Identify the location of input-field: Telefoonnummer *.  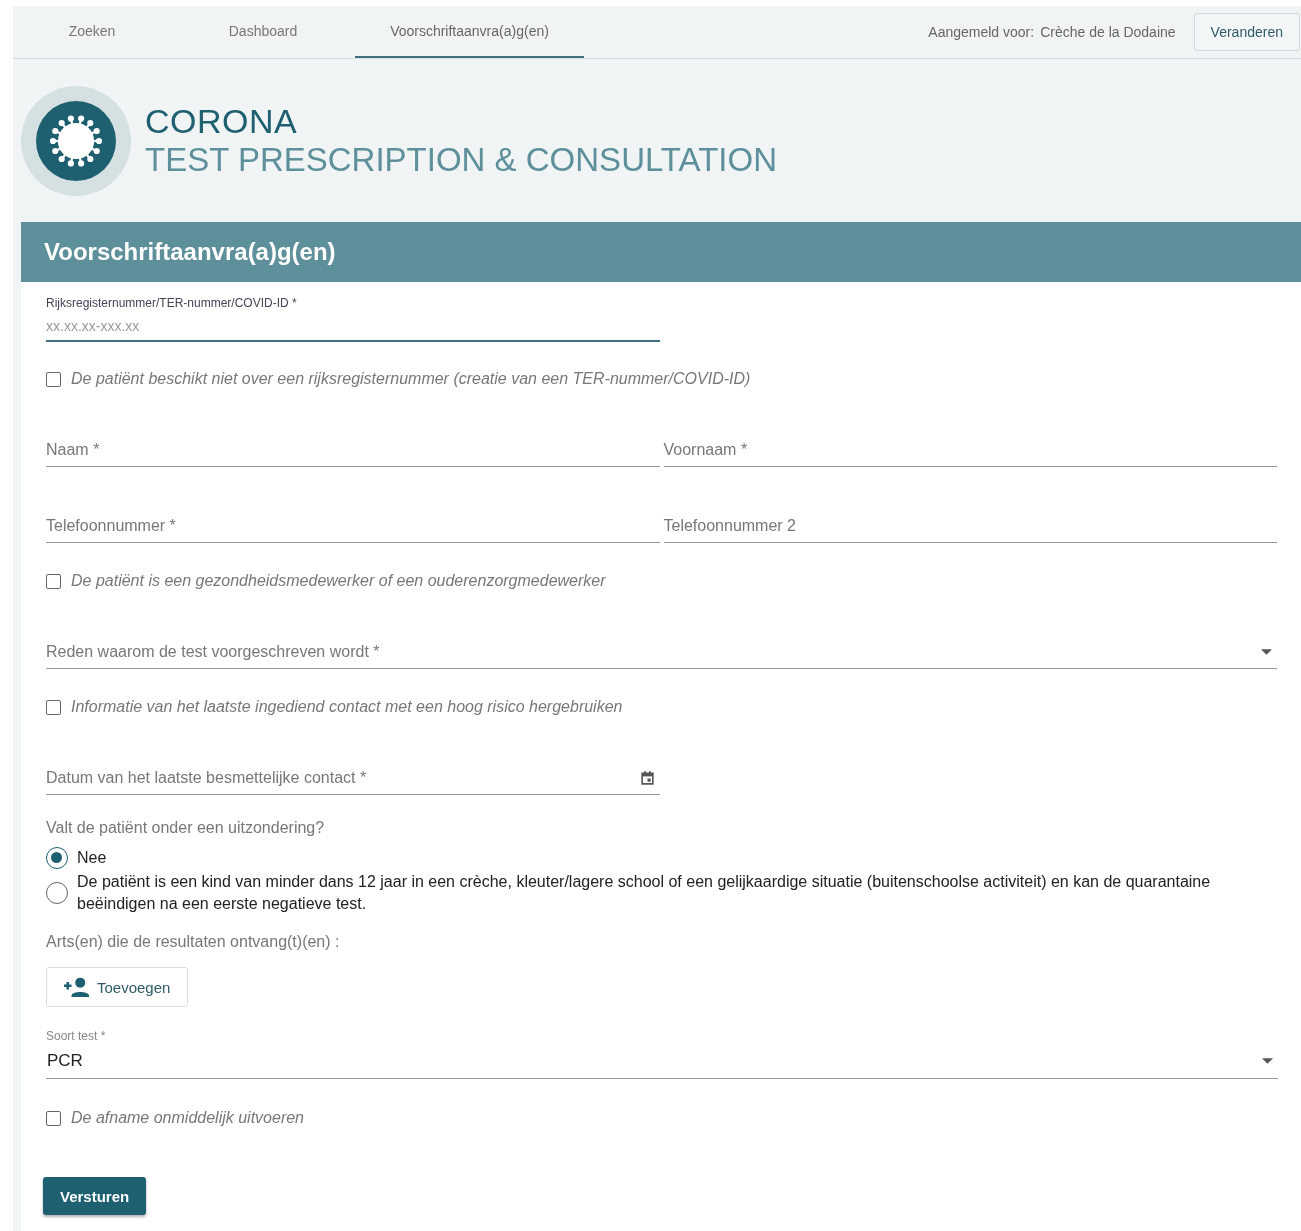
(353, 526).